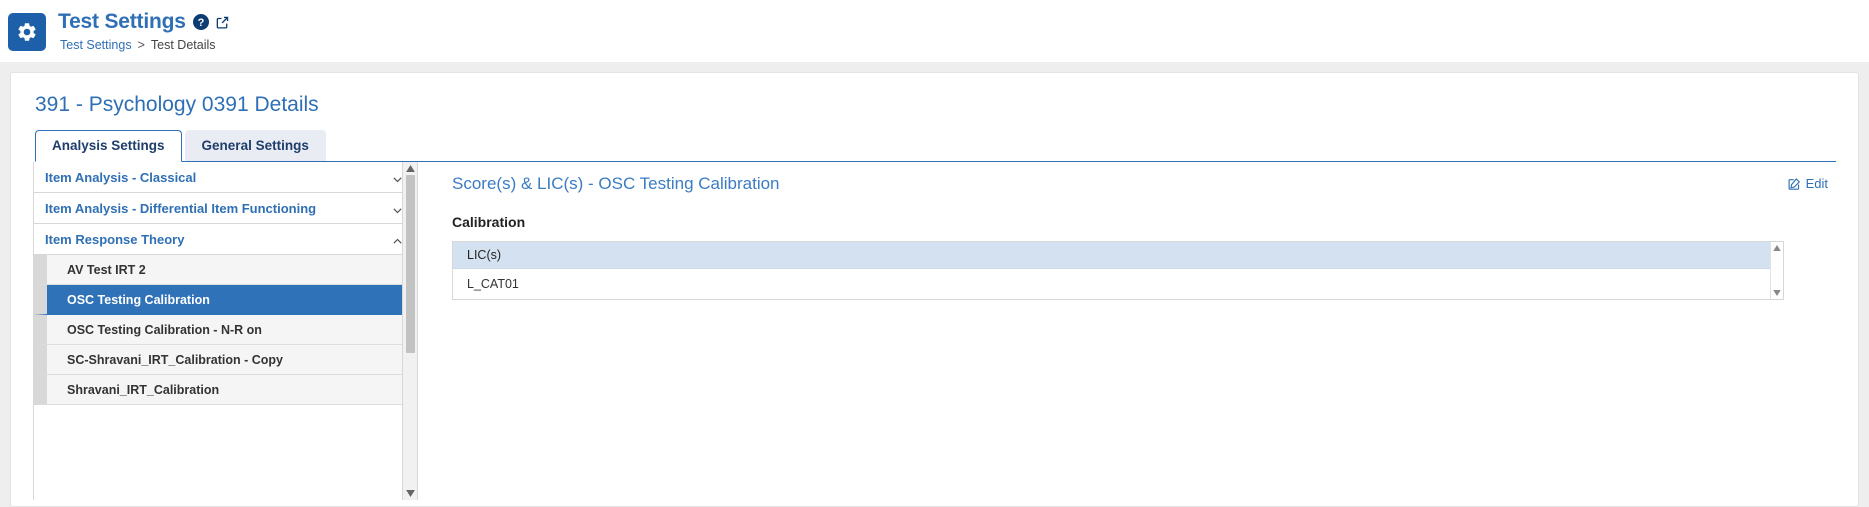 The width and height of the screenshot is (1869, 507). I want to click on column-header-lics: LIC(s), so click(484, 255).